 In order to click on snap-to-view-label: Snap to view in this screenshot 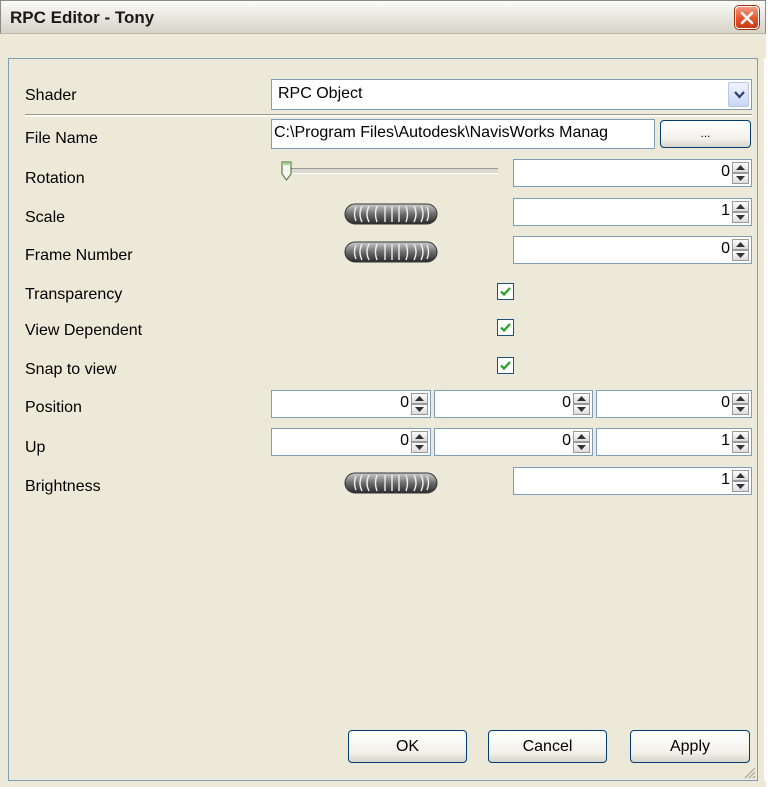, I will do `click(71, 369)`.